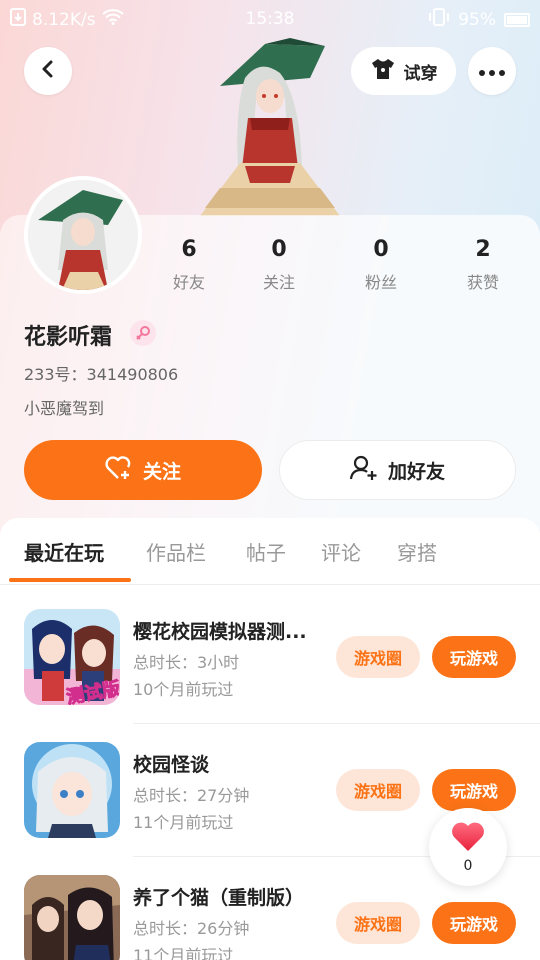  What do you see at coordinates (183, 689) in the screenshot?
I see `game-last-played: 10个月前玩过` at bounding box center [183, 689].